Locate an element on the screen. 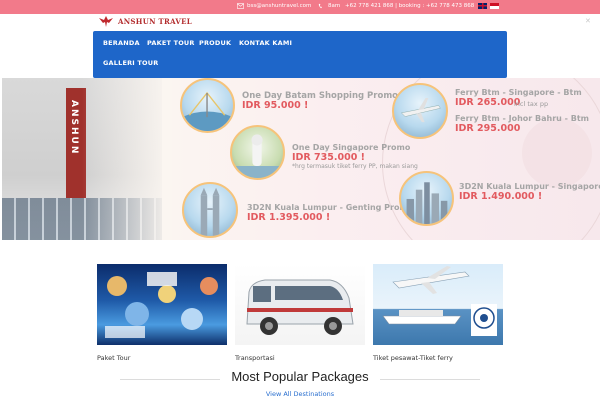  tour-collage-image is located at coordinates (162, 304).